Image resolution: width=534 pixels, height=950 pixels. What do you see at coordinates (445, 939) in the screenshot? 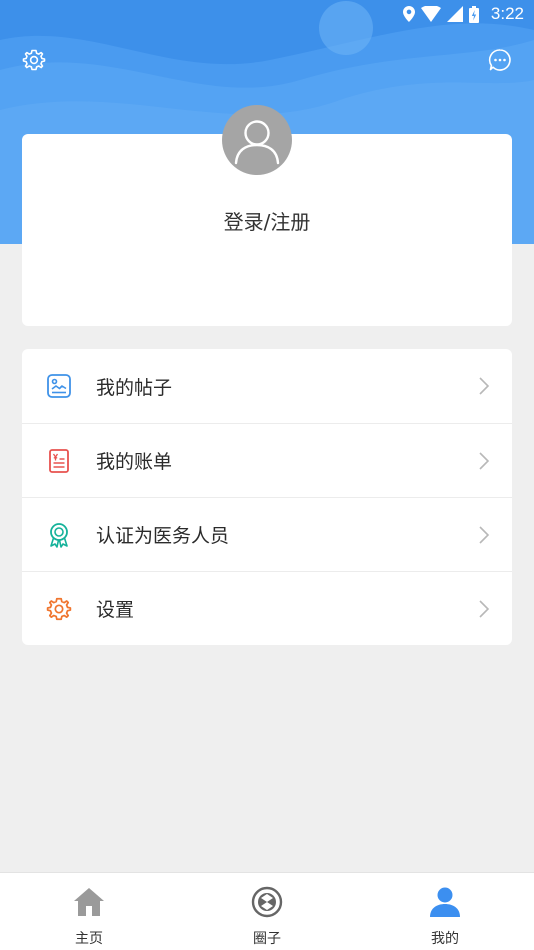
I see `tab-label: 我的` at bounding box center [445, 939].